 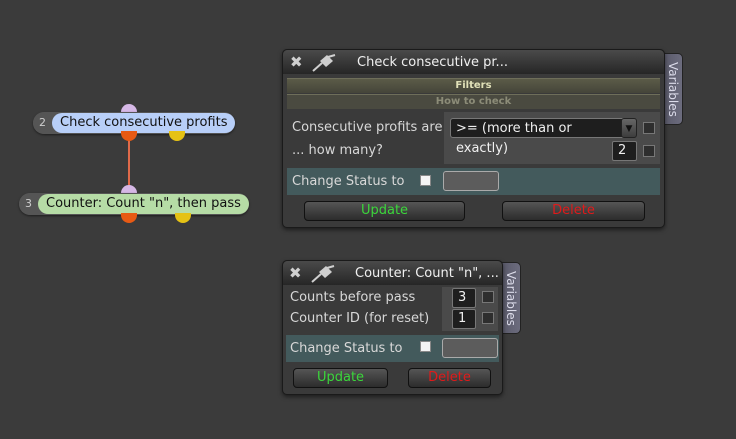 I want to click on dropdown-arrow-icon: ▼, so click(x=629, y=128).